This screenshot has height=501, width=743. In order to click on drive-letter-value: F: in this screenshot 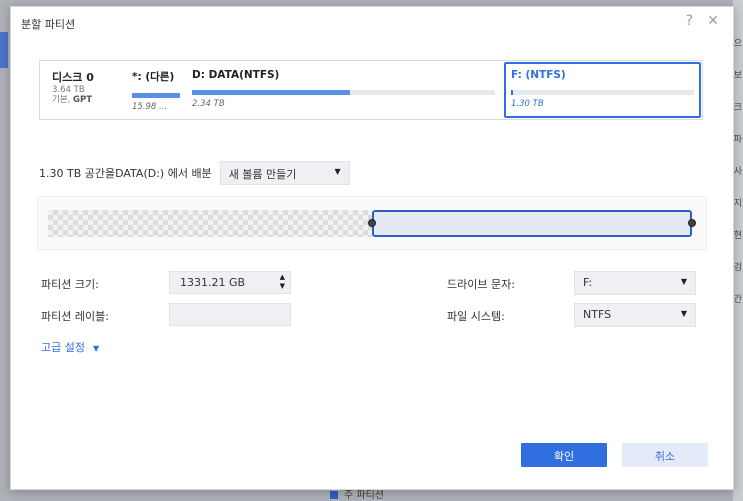, I will do `click(588, 282)`.